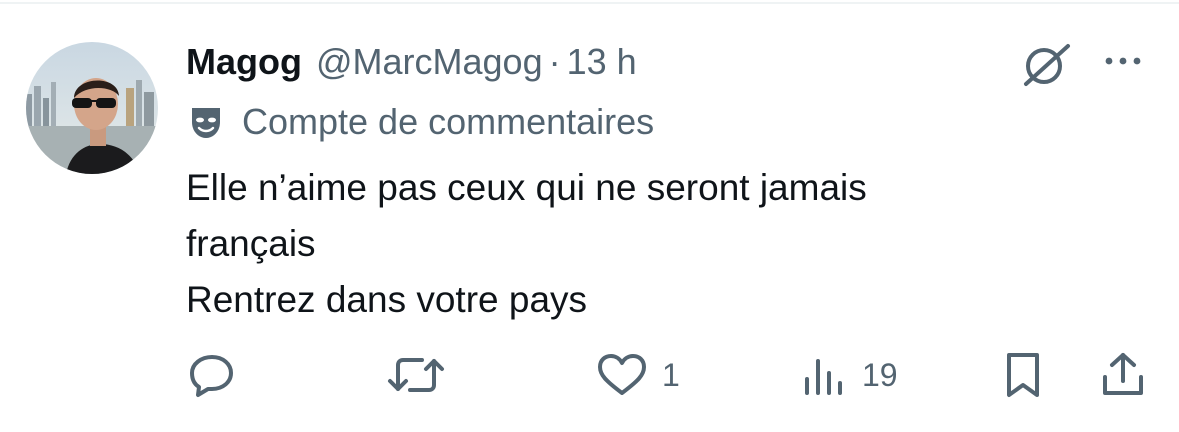 This screenshot has height=432, width=1179. I want to click on heart-icon, so click(622, 374).